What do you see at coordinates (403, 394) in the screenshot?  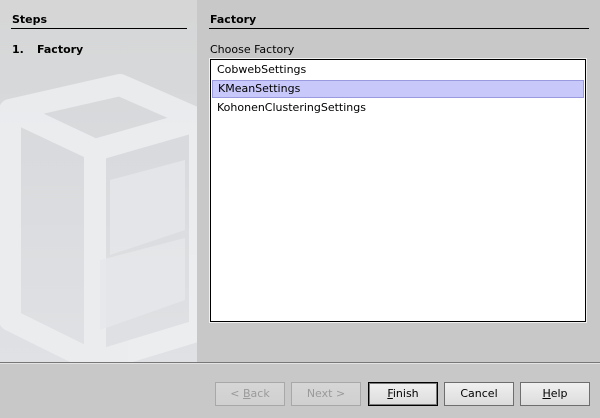 I see `finish-button: Finish` at bounding box center [403, 394].